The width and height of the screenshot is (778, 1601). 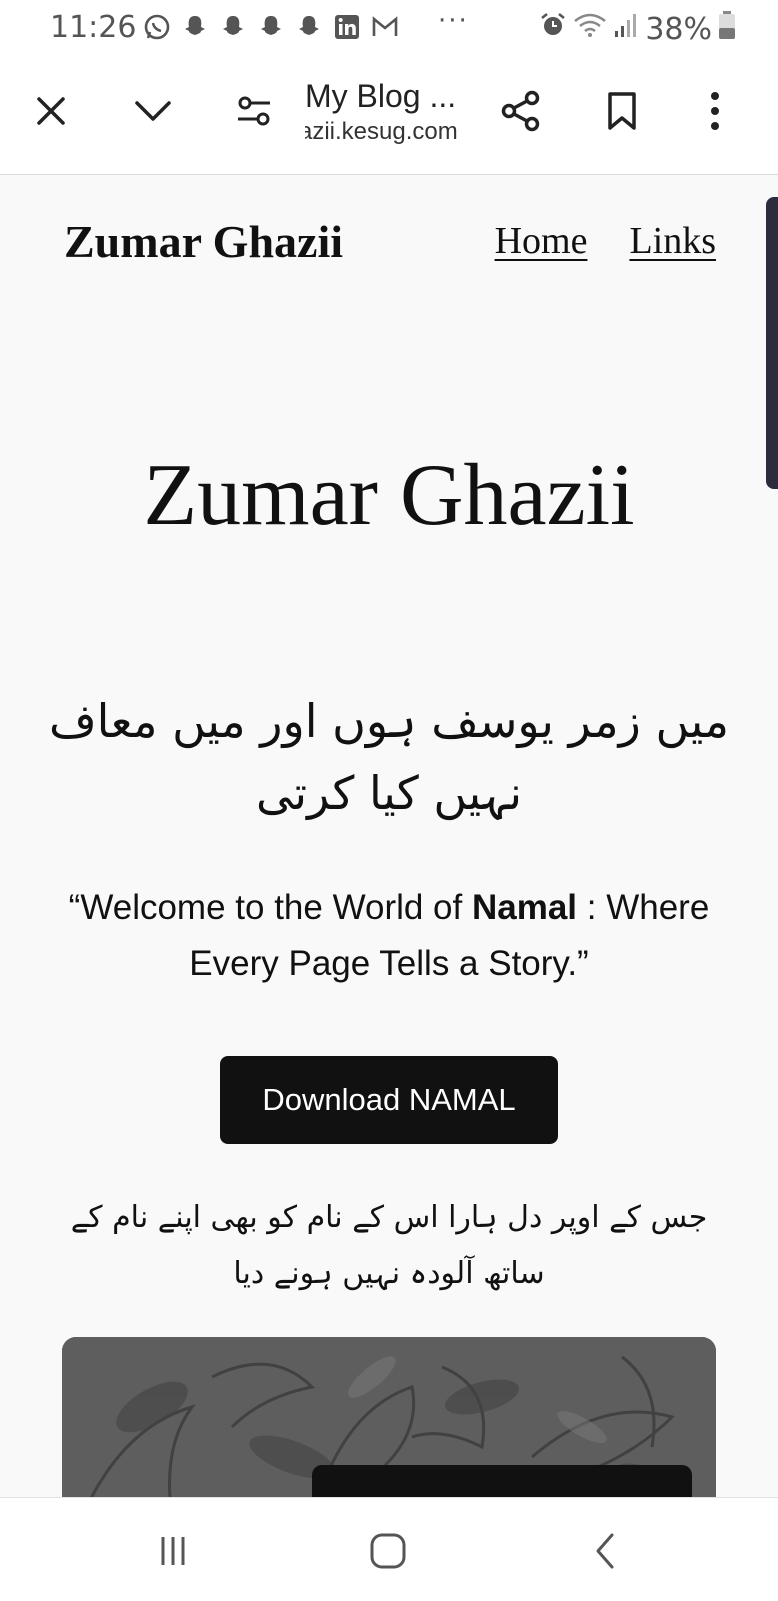 I want to click on close-tab-button, so click(x=51, y=111).